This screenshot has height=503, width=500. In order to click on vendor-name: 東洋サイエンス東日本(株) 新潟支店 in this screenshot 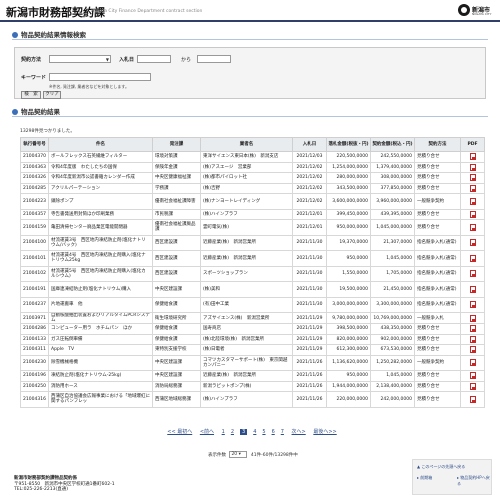, I will do `click(246, 157)`.